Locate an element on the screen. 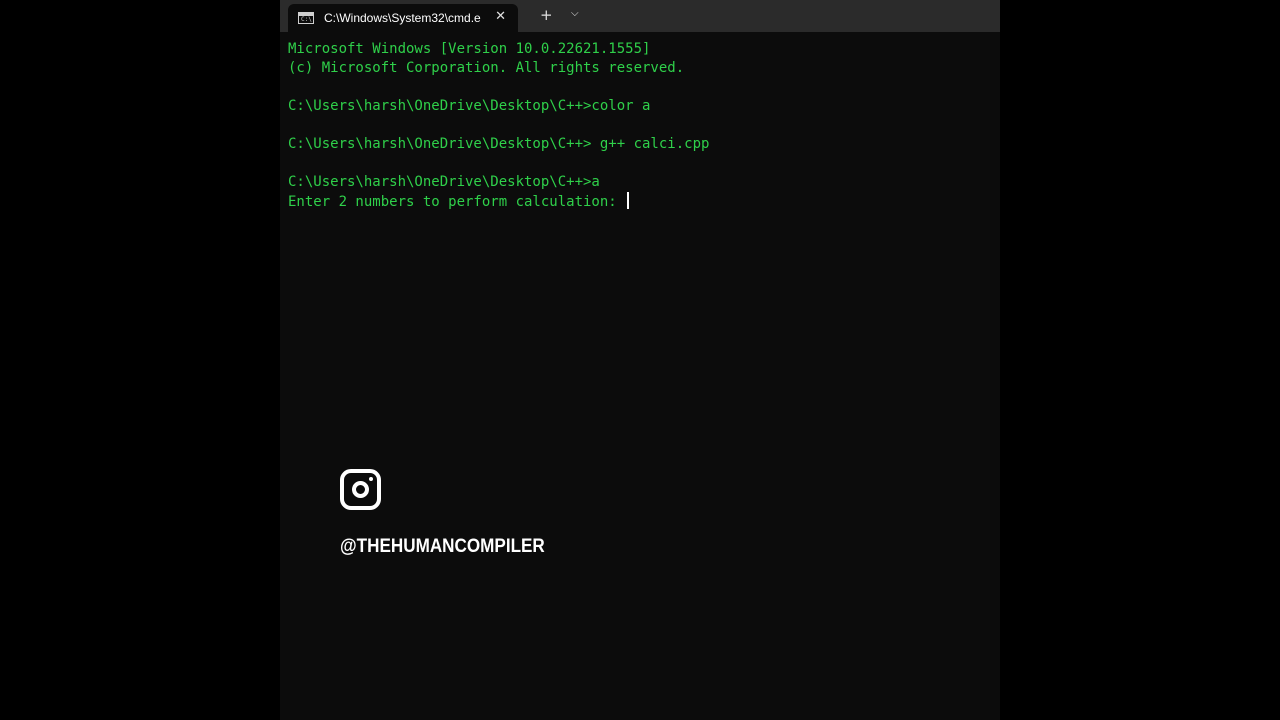 Image resolution: width=1280 pixels, height=720 pixels. terminal-icon: C:\ is located at coordinates (306, 18).